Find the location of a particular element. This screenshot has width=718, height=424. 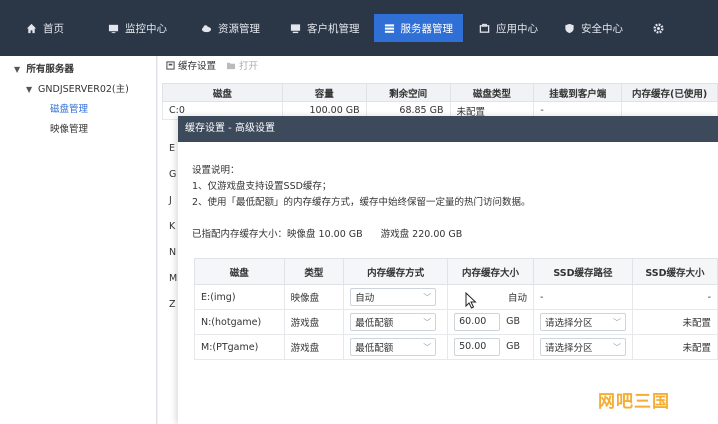

desc-heading: 设置说明： is located at coordinates (216, 170).